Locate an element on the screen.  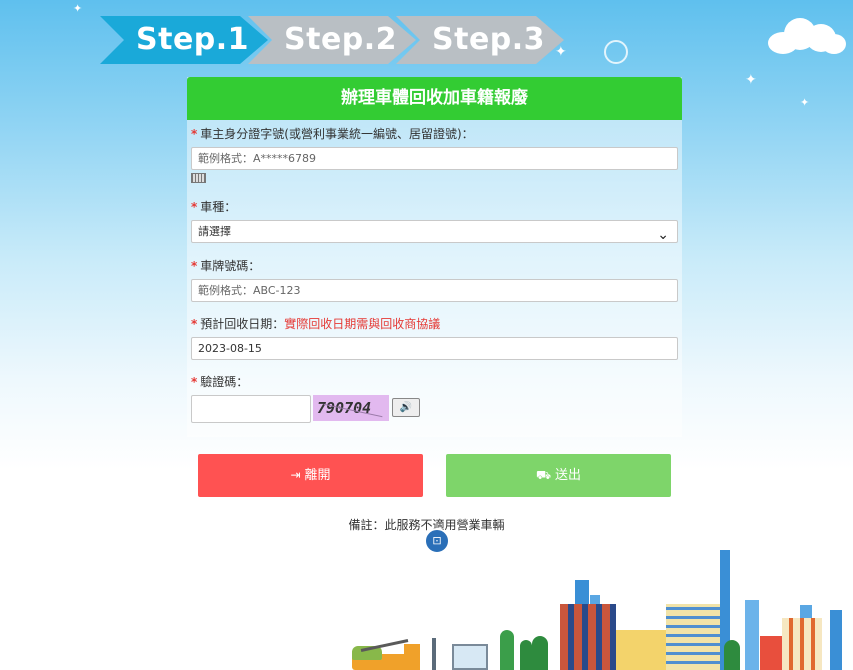
plate-input: 範例格式：ABC-123 is located at coordinates (434, 290).